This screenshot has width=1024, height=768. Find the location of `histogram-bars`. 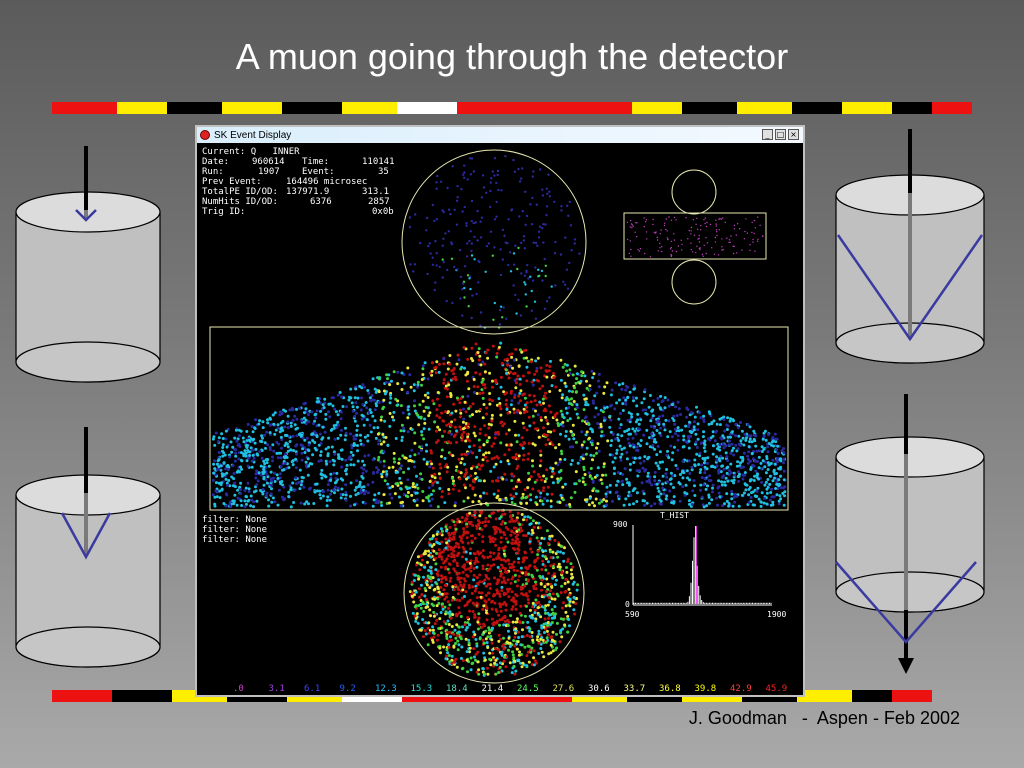

histogram-bars is located at coordinates (702, 565).